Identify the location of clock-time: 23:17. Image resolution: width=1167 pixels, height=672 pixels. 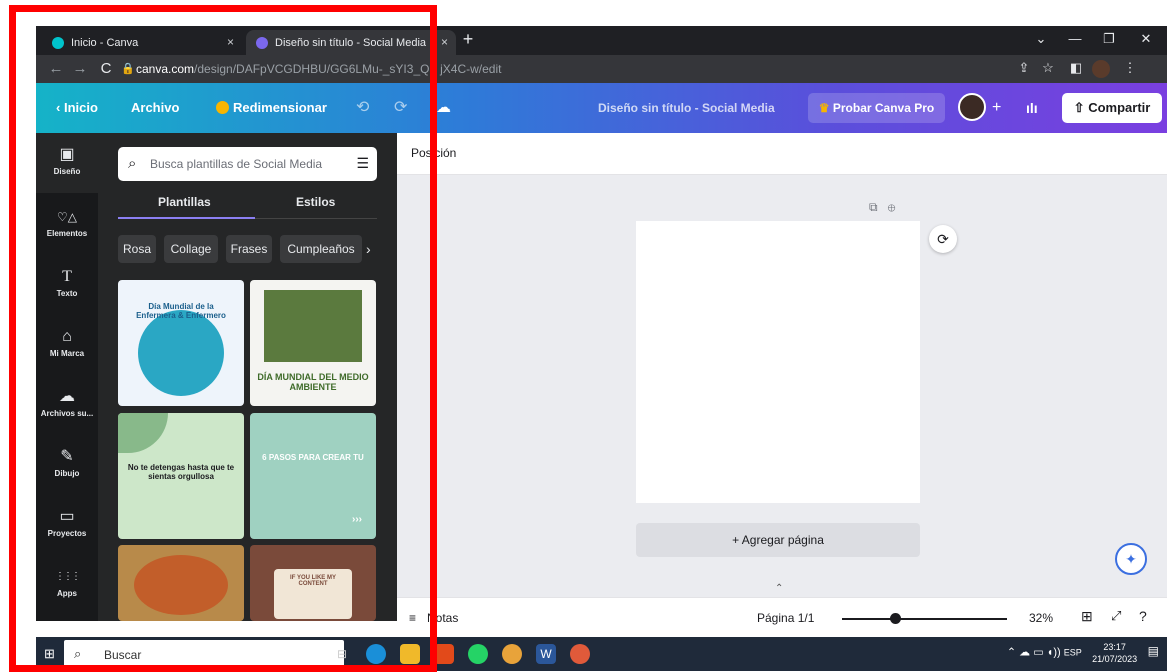
(1114, 647).